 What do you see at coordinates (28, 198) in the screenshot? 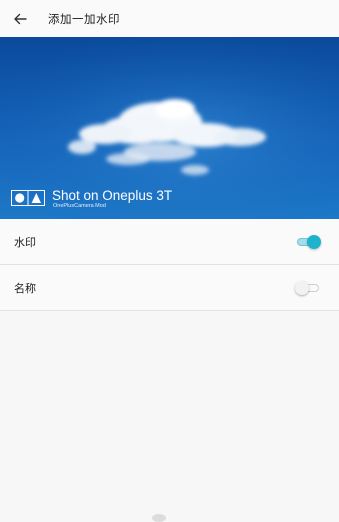
I see `oneplus-shapes-logo-icon` at bounding box center [28, 198].